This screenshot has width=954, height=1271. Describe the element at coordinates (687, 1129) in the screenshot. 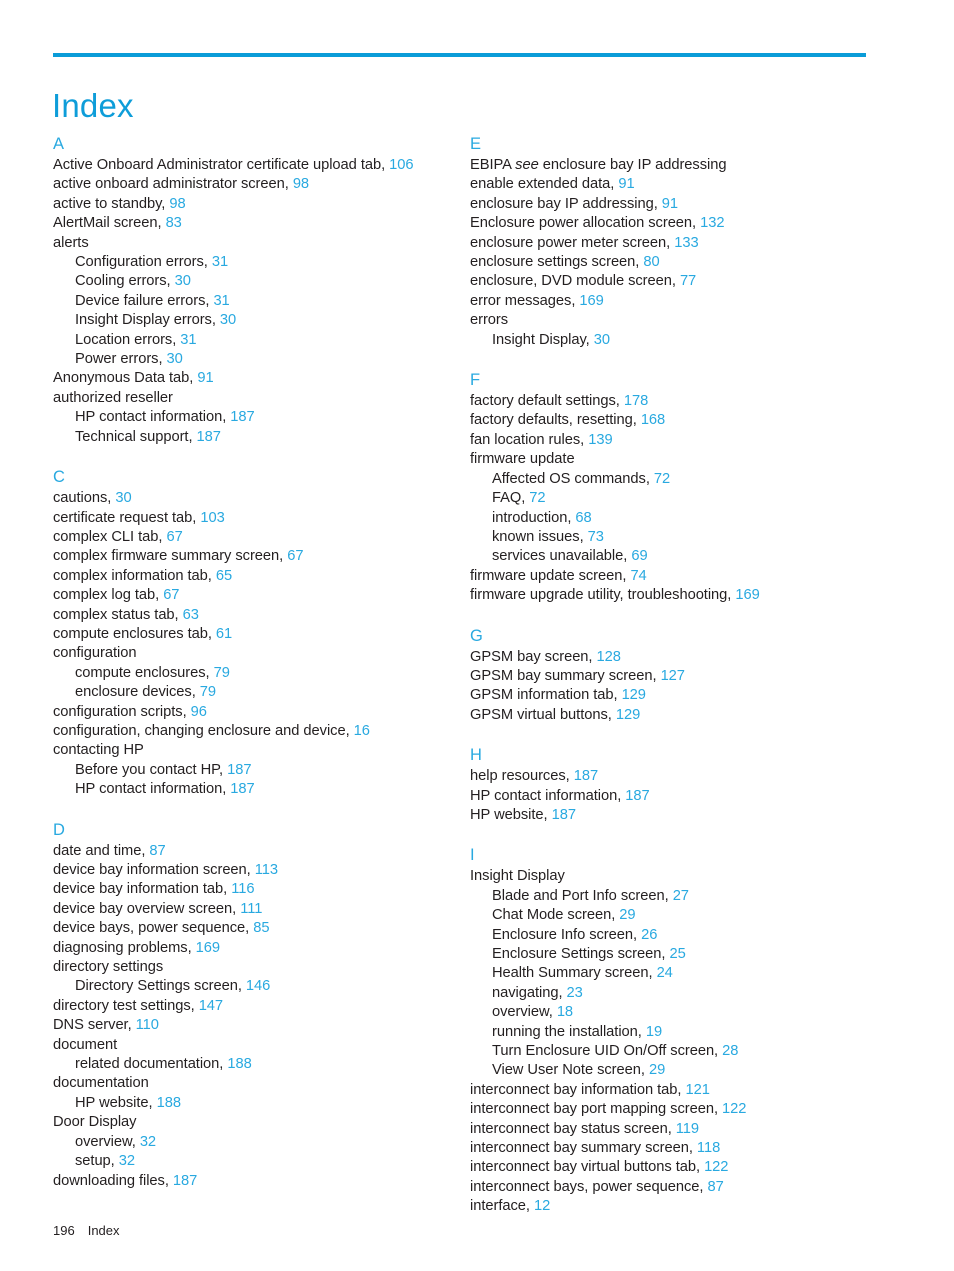

I see `index-page-reference: 119` at that location.